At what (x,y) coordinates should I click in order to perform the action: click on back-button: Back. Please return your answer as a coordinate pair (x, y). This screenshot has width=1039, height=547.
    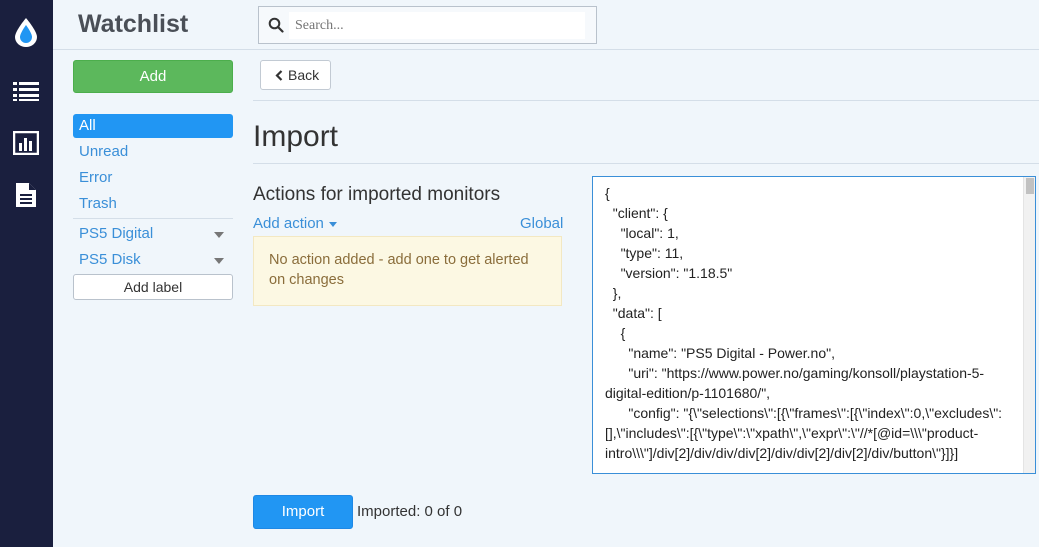
    Looking at the image, I should click on (295, 75).